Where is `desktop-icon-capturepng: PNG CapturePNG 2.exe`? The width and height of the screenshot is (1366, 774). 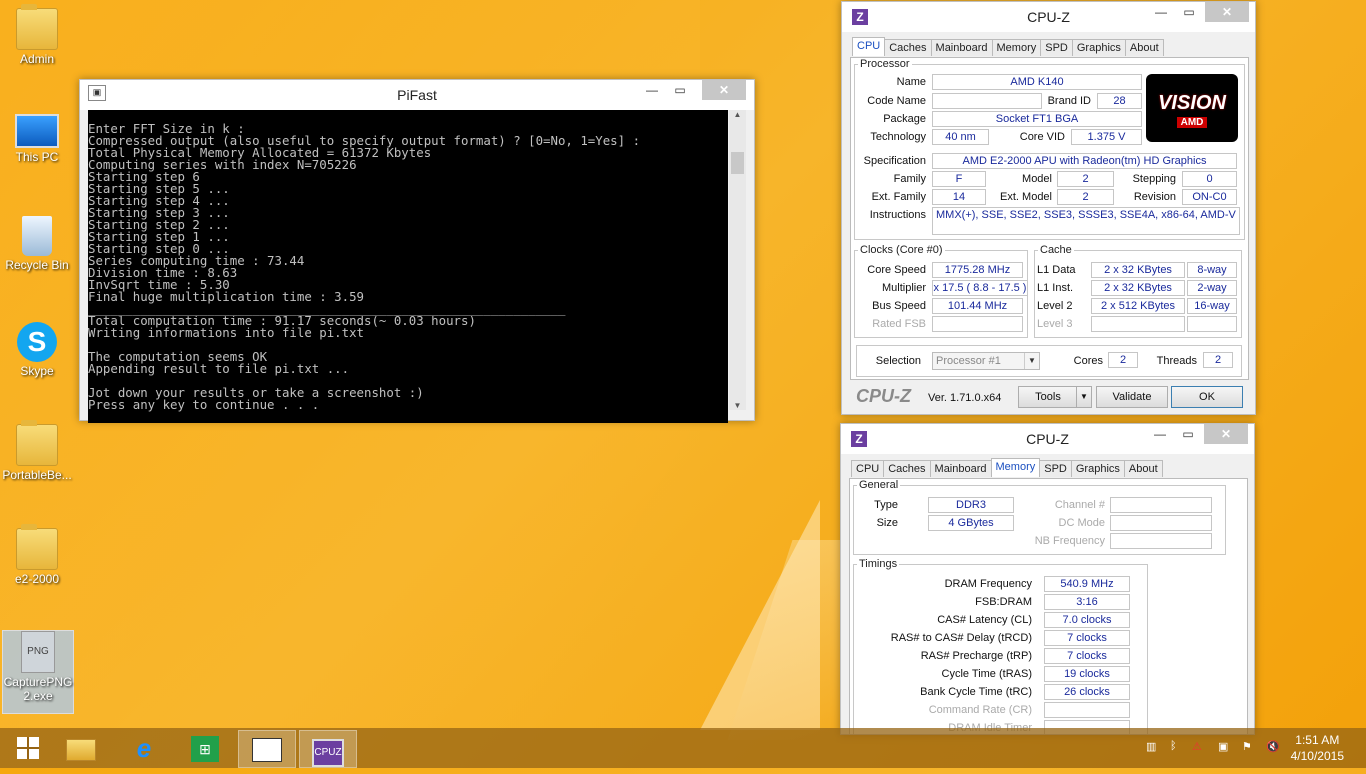 desktop-icon-capturepng: PNG CapturePNG 2.exe is located at coordinates (38, 672).